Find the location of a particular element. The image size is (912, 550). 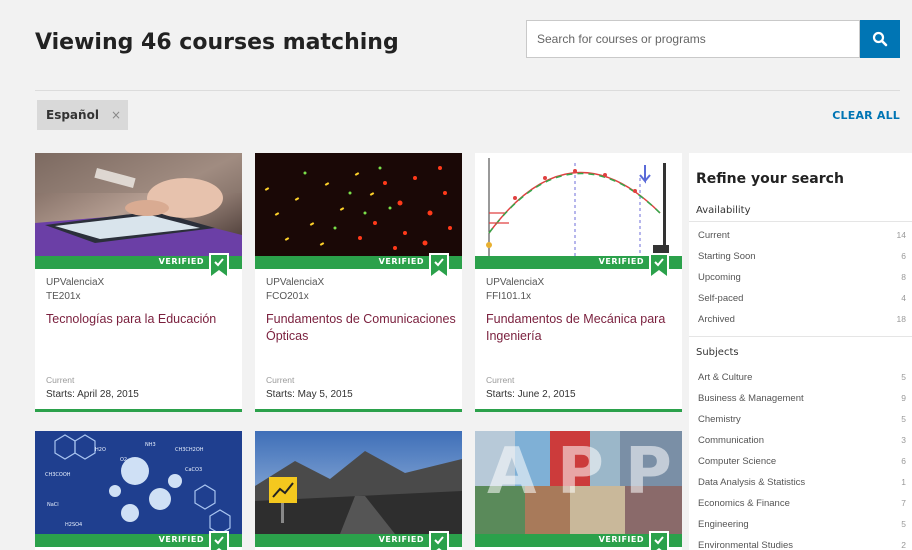

facet-count: 14 is located at coordinates (901, 235).